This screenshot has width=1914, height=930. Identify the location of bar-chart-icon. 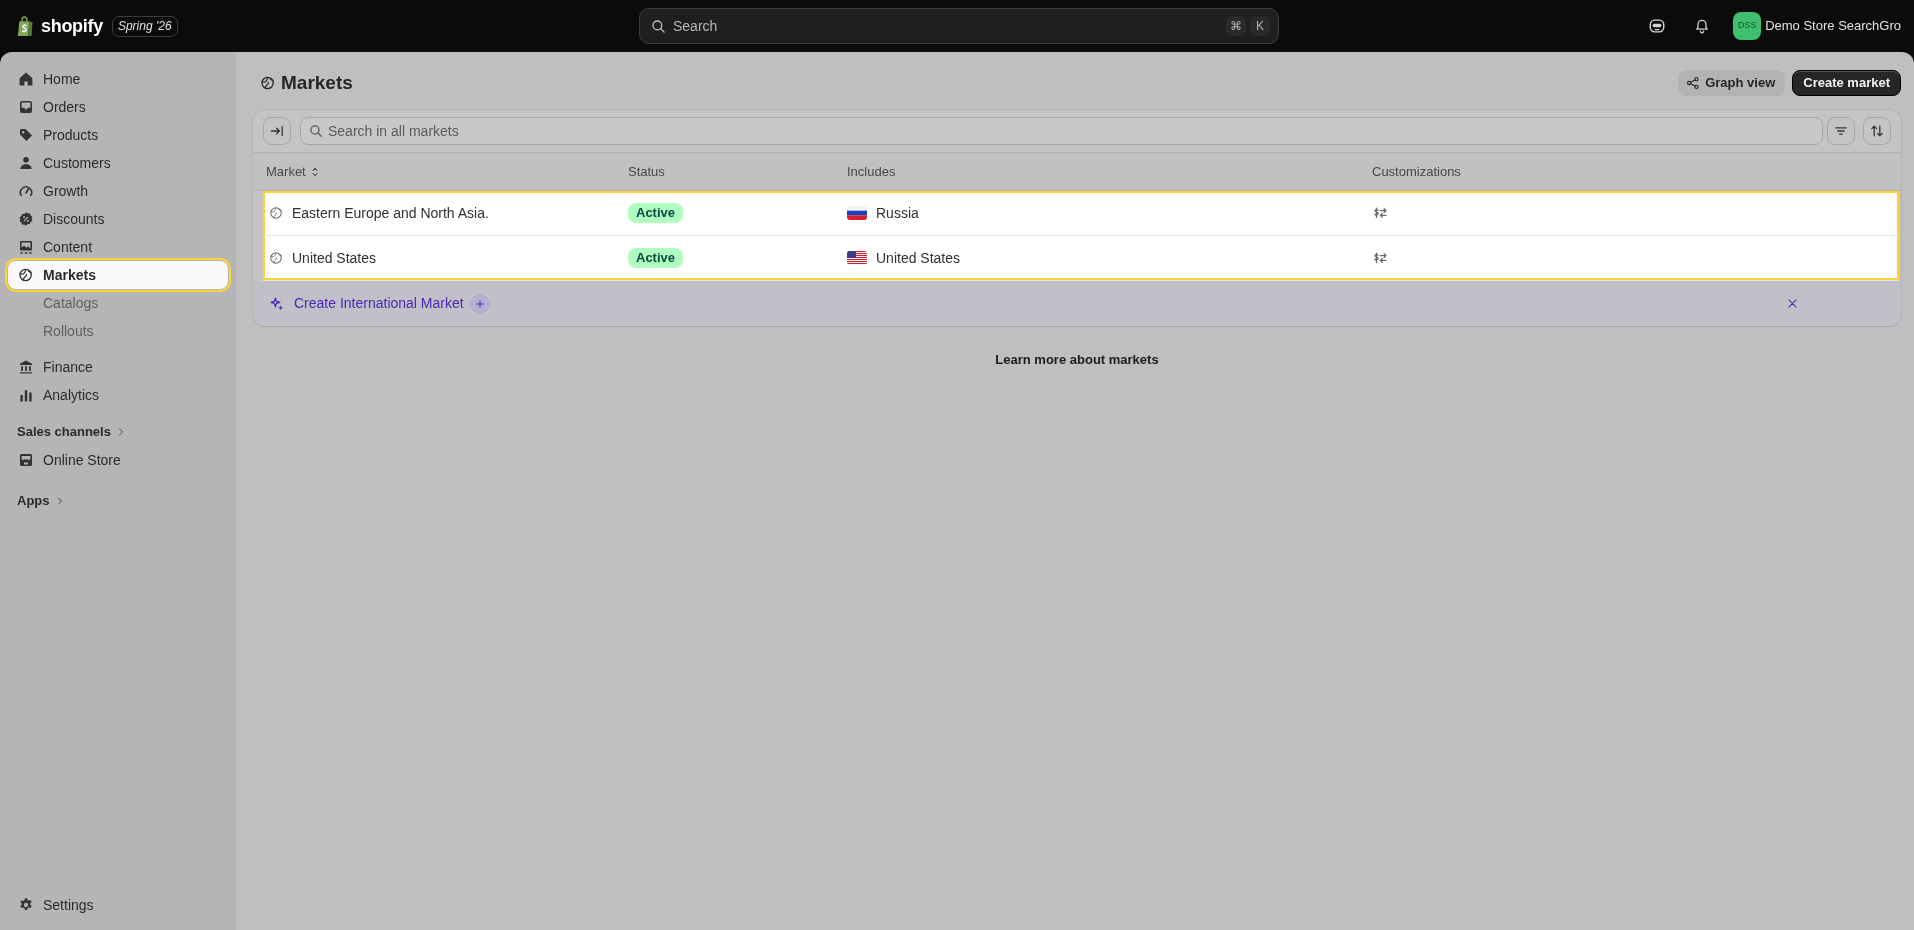
(26, 395).